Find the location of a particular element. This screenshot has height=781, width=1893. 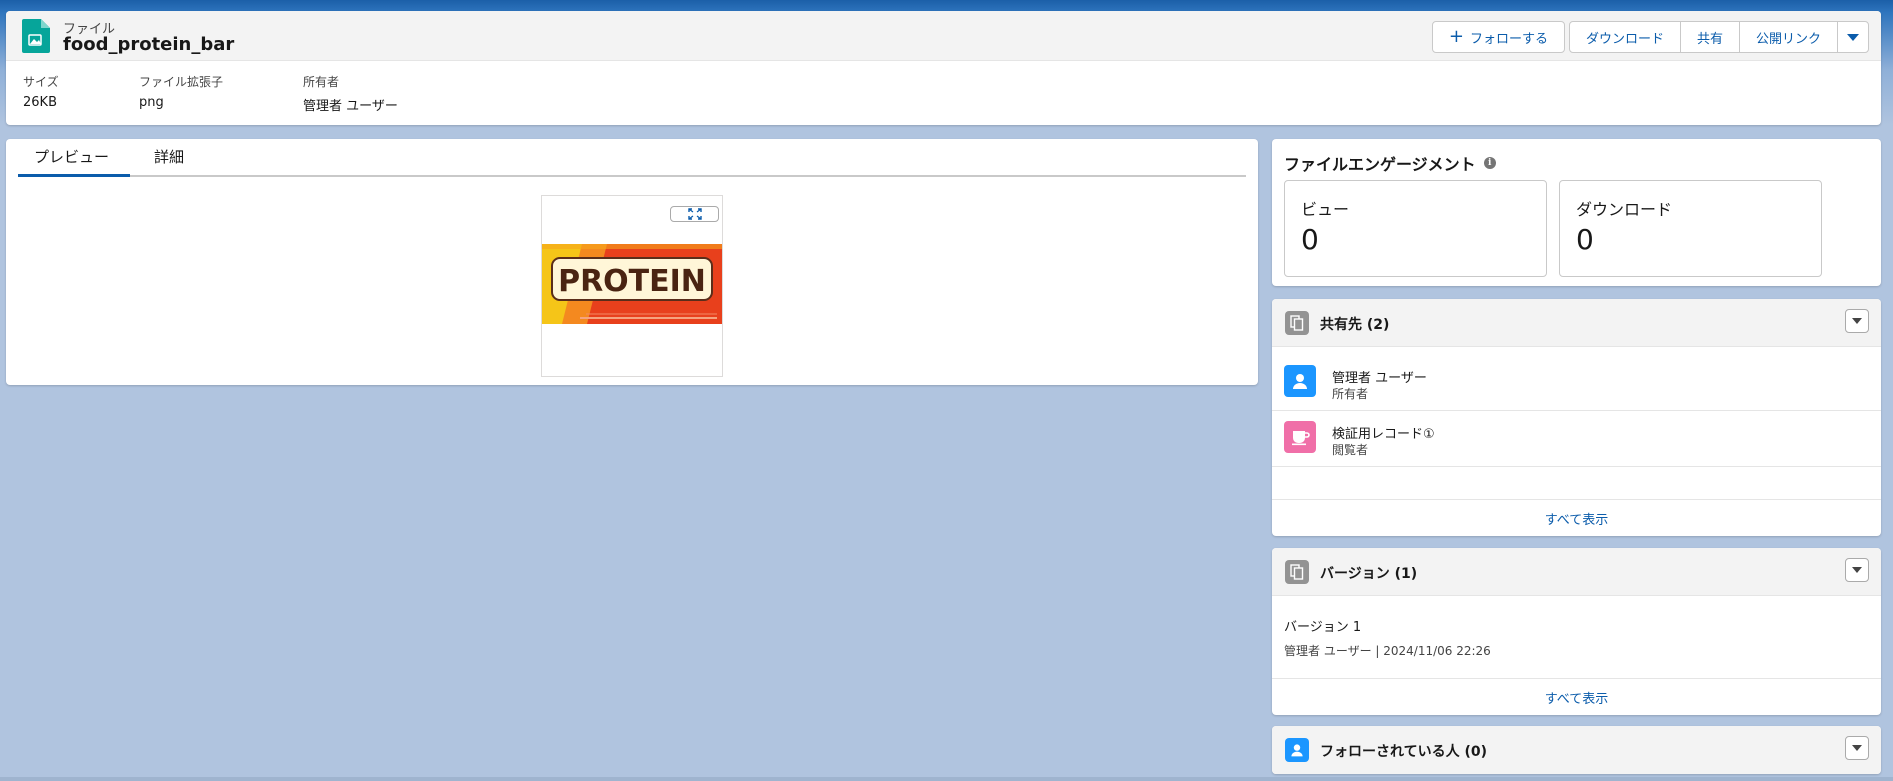

views-count: 0 is located at coordinates (1310, 239).